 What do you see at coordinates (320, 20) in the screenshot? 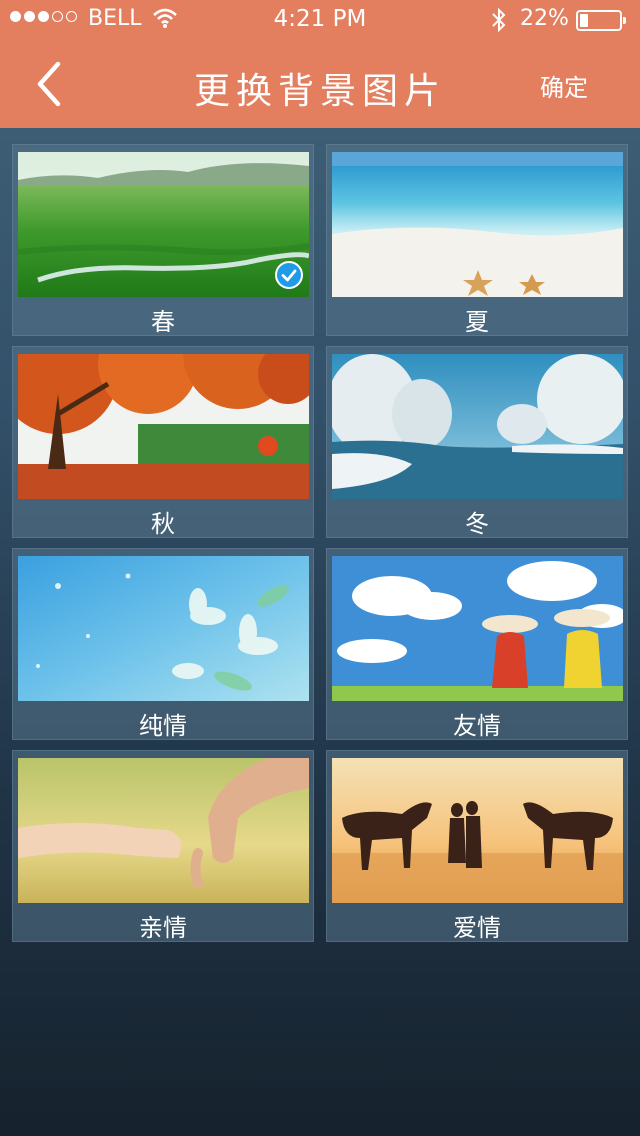
I see `status-bar: BELL 4:21 PM 22%` at bounding box center [320, 20].